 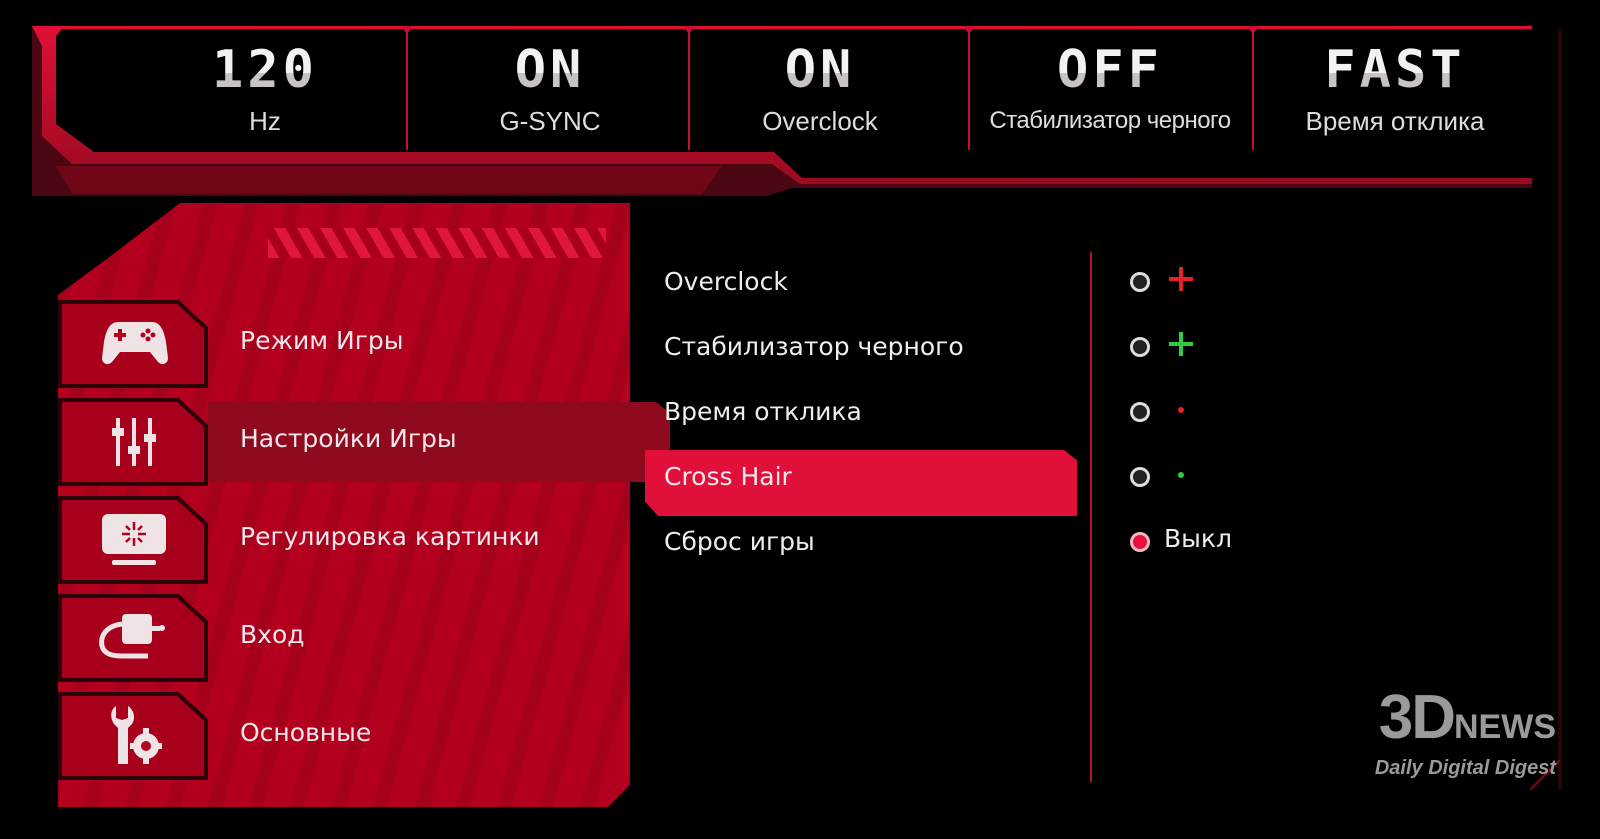 What do you see at coordinates (322, 340) in the screenshot?
I see `sidebar-item-label: Режим Игры` at bounding box center [322, 340].